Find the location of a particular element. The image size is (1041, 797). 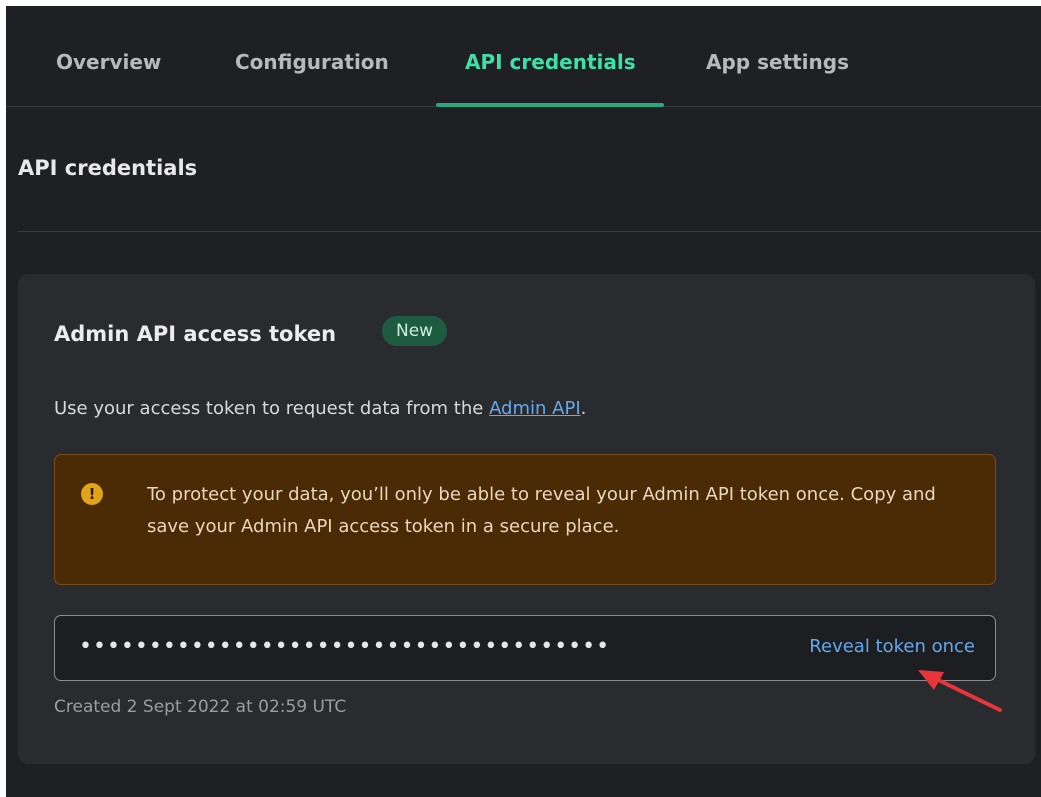

reveal-token-button: Reveal token once is located at coordinates (892, 646).